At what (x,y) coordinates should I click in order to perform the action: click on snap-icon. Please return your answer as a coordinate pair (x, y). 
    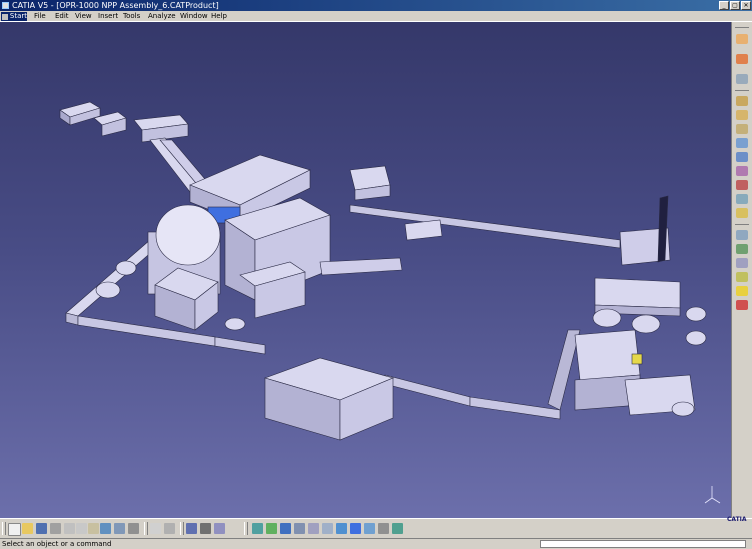
    Looking at the image, I should click on (742, 199).